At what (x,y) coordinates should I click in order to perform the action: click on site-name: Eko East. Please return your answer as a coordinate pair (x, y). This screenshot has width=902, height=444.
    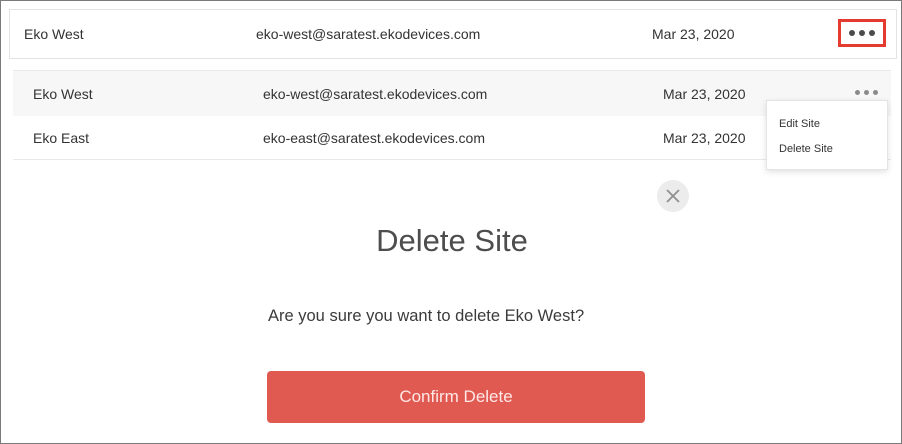
    Looking at the image, I should click on (61, 137).